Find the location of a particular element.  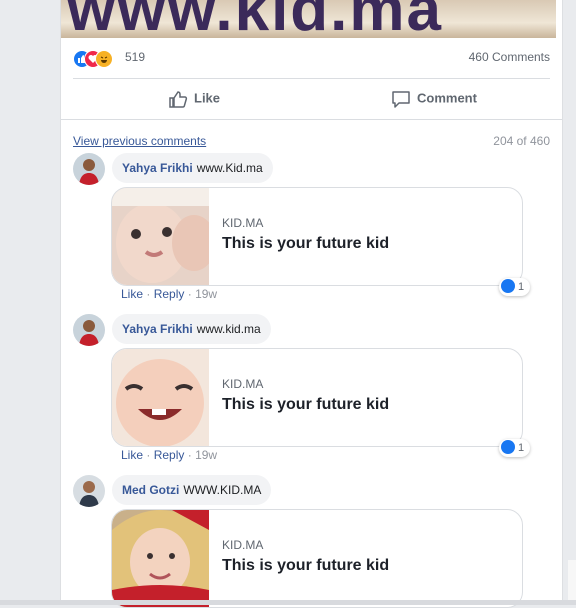

comment-bubble: Yahya Frikhi www.Kid.ma is located at coordinates (192, 168).